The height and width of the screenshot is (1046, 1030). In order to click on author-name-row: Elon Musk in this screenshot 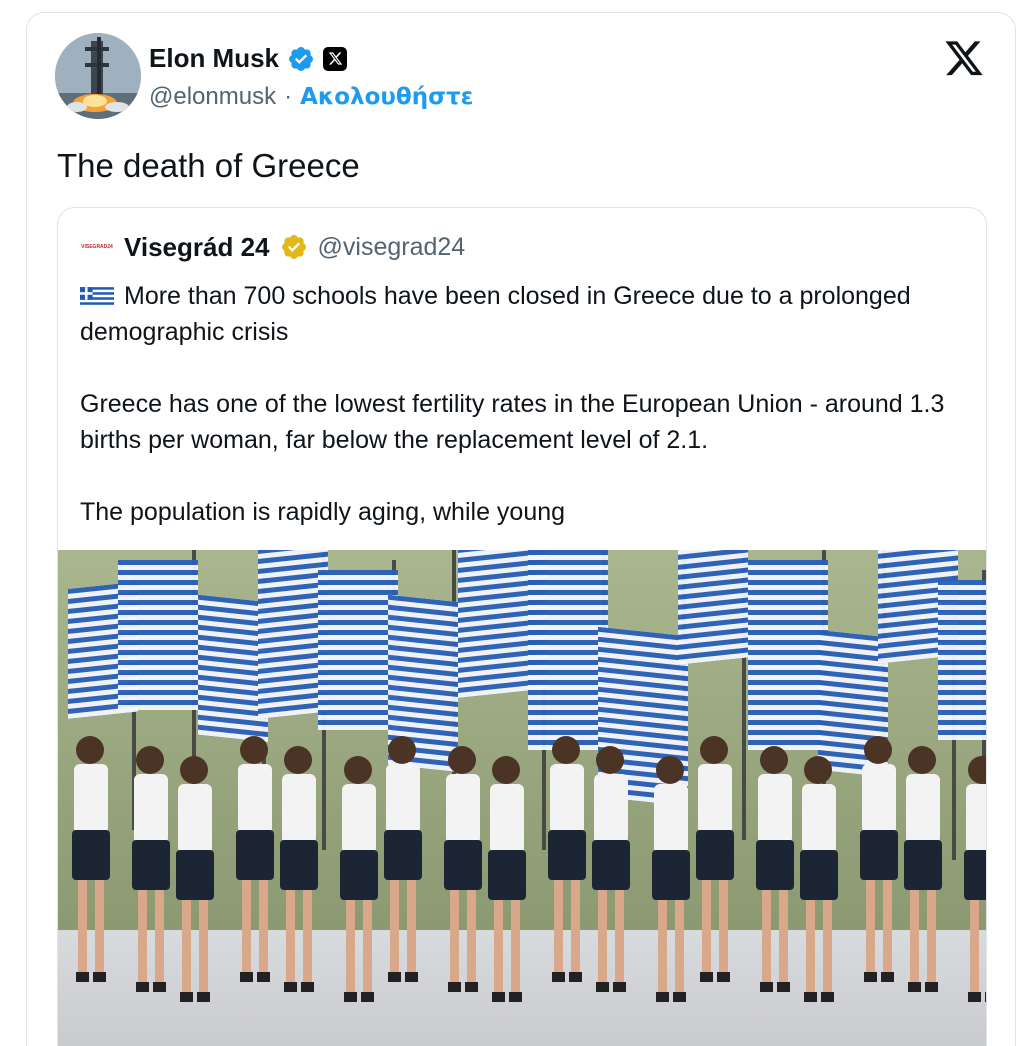, I will do `click(248, 58)`.